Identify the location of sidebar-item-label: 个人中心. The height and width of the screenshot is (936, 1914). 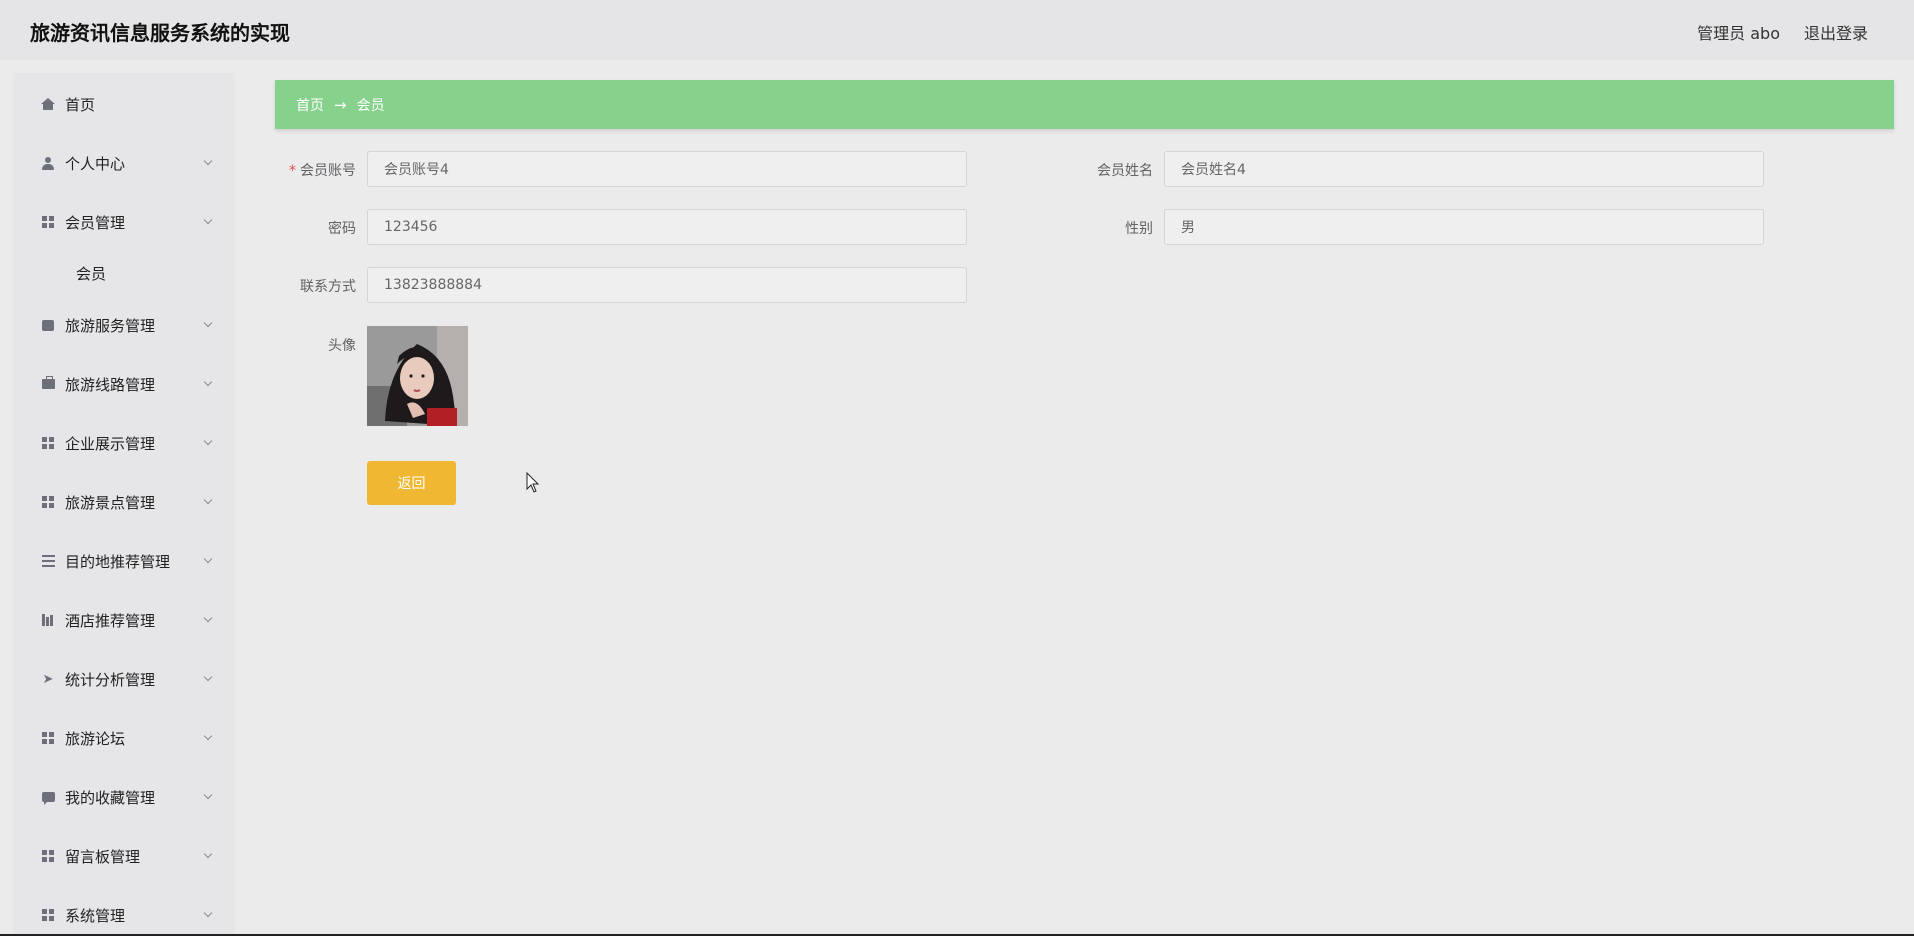
(95, 163).